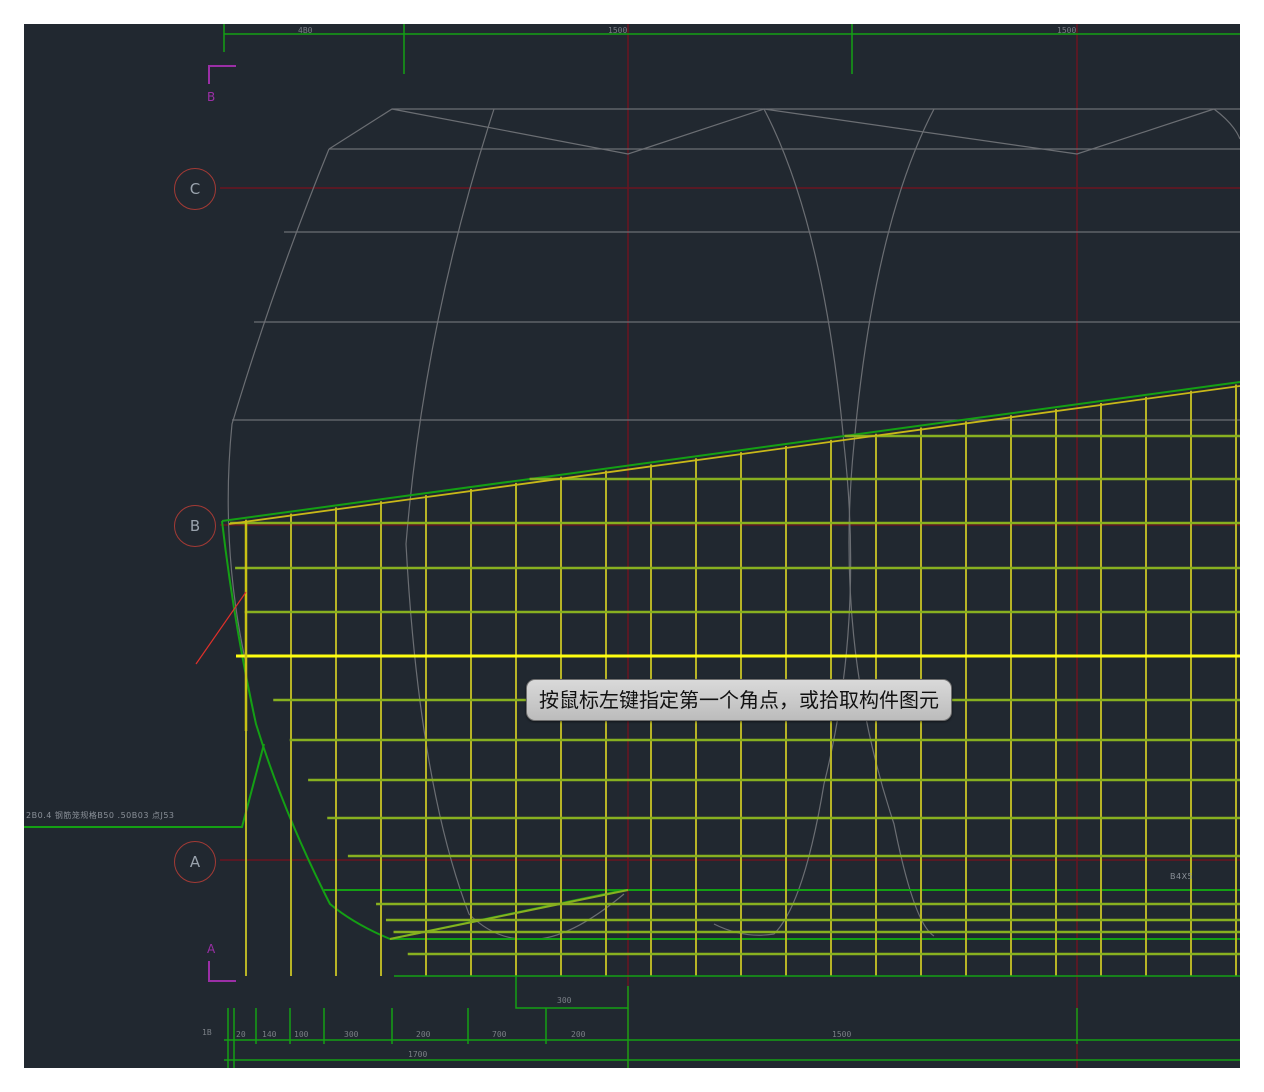  What do you see at coordinates (211, 97) in the screenshot?
I see `section-mark-top: B` at bounding box center [211, 97].